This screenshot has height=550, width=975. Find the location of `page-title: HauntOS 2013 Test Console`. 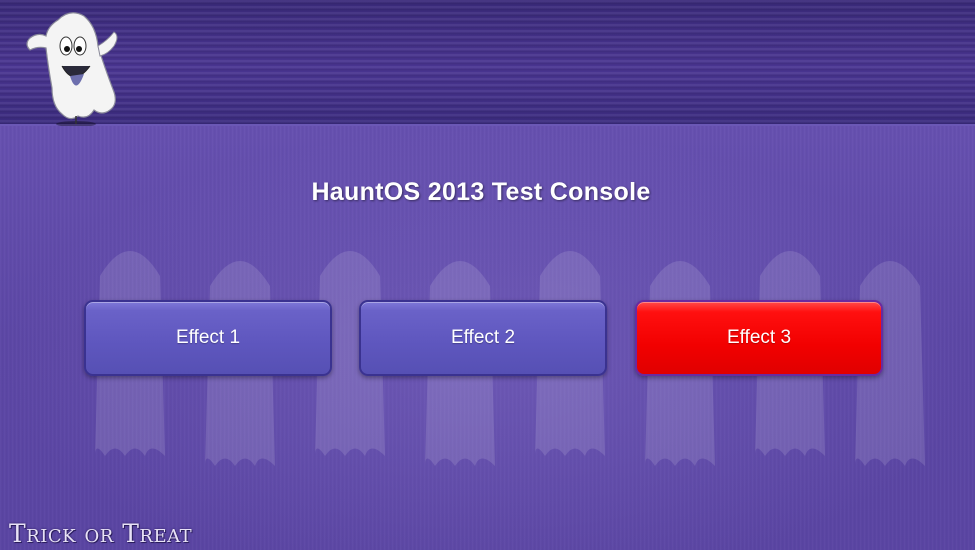

page-title: HauntOS 2013 Test Console is located at coordinates (481, 192).